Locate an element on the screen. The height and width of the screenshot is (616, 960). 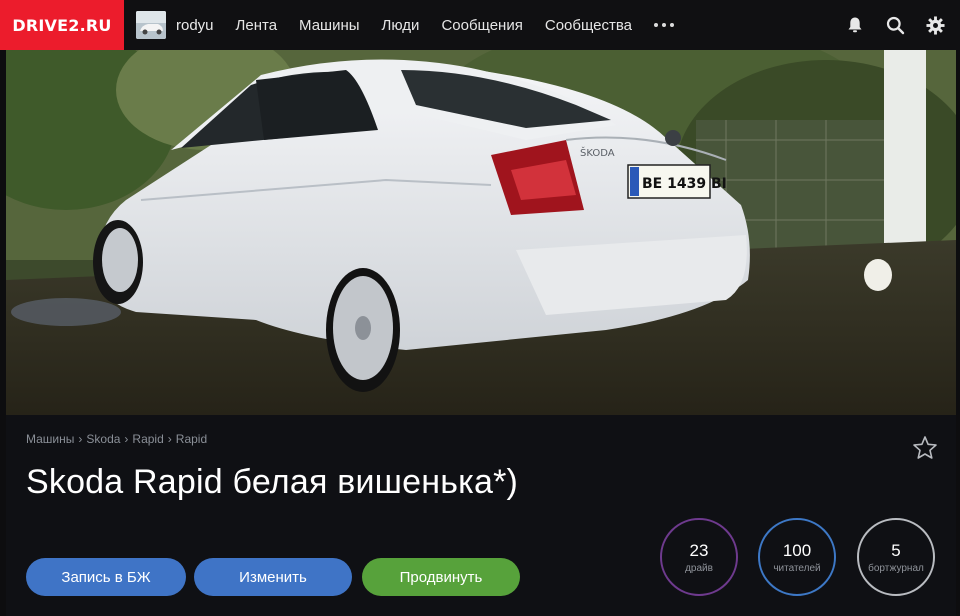
stat-readers: 100 читателей is located at coordinates (797, 557).